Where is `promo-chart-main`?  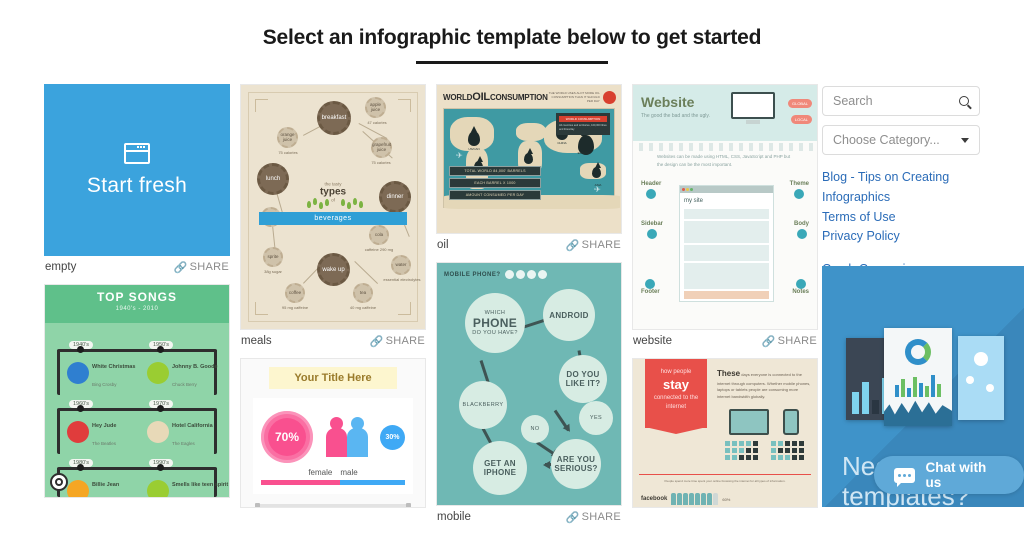 promo-chart-main is located at coordinates (918, 377).